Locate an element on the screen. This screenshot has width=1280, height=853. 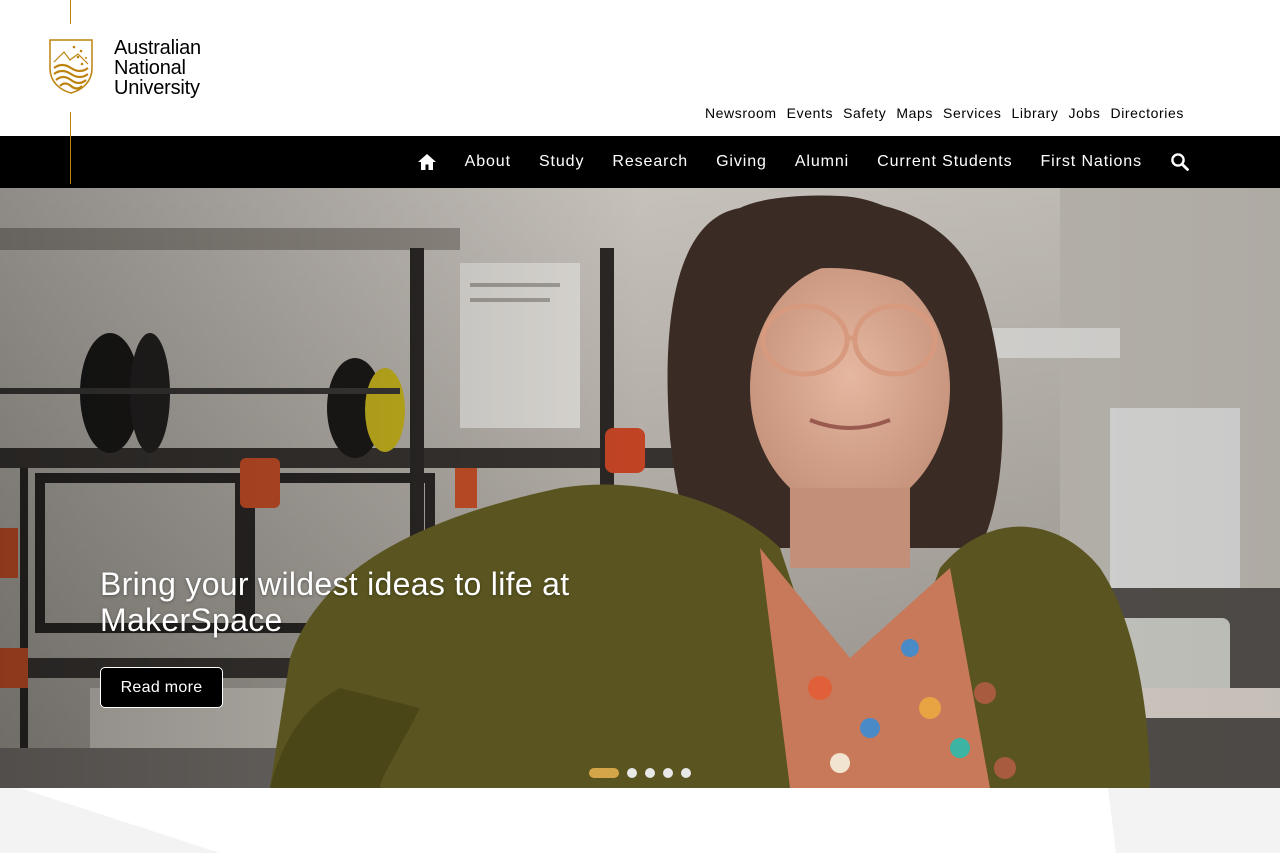
read-more-button: Read more is located at coordinates (161, 687).